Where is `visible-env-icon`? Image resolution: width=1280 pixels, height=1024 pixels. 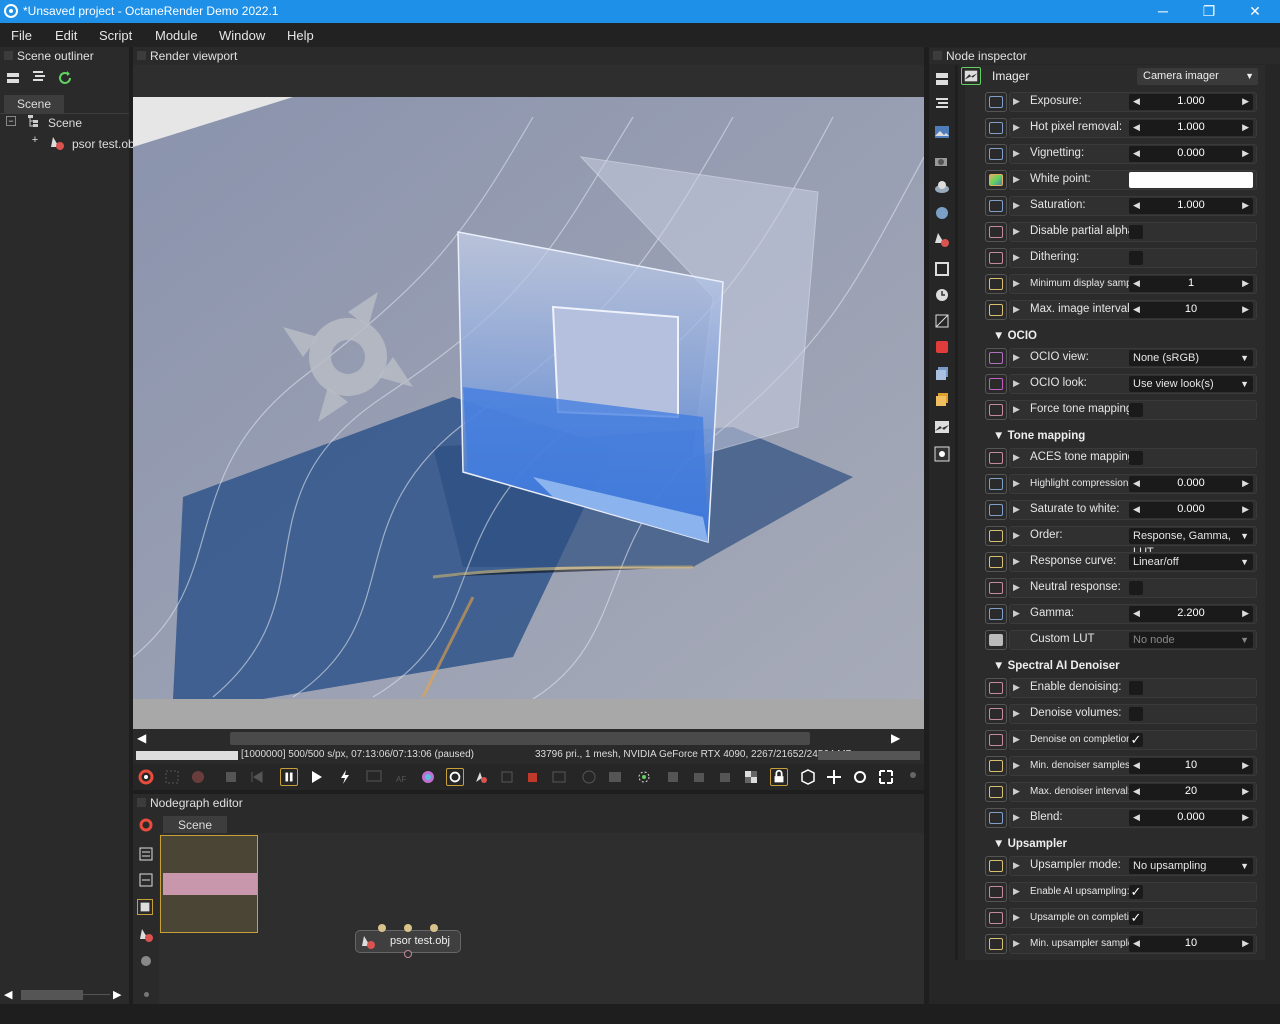 visible-env-icon is located at coordinates (942, 213).